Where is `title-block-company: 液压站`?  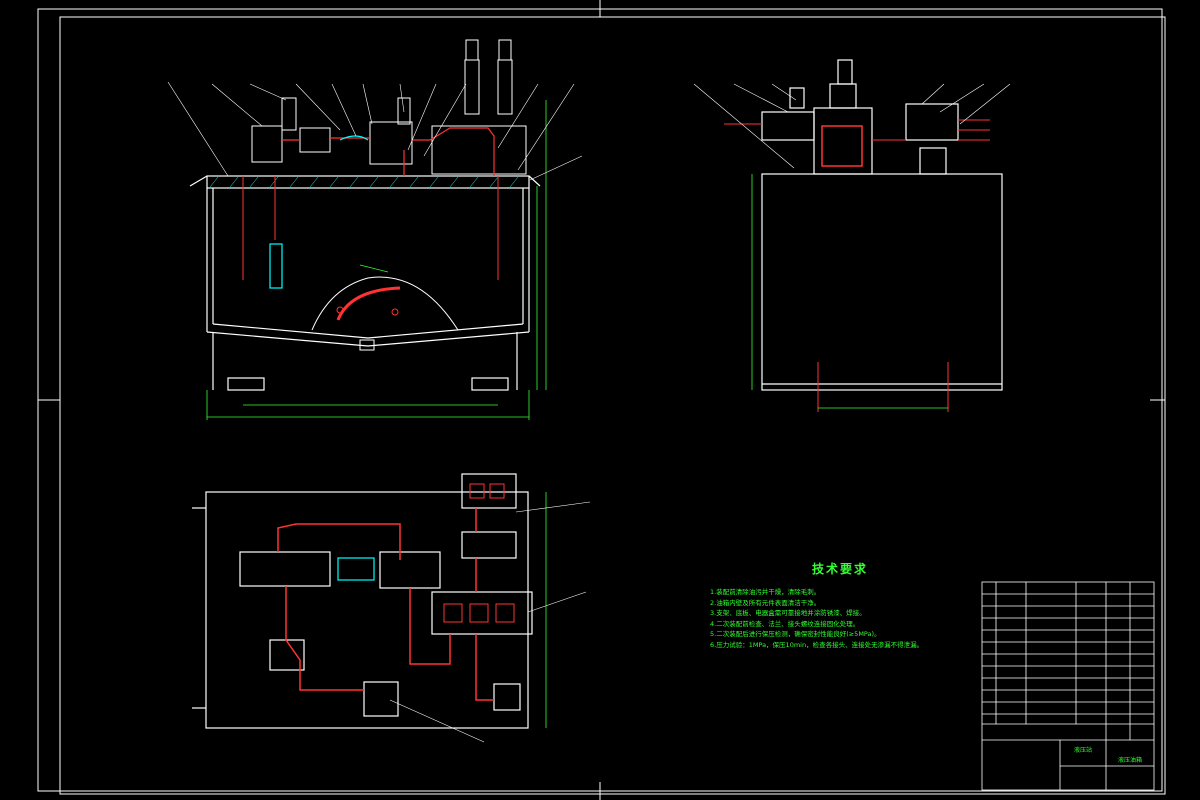
title-block-company: 液压站 is located at coordinates (1083, 750).